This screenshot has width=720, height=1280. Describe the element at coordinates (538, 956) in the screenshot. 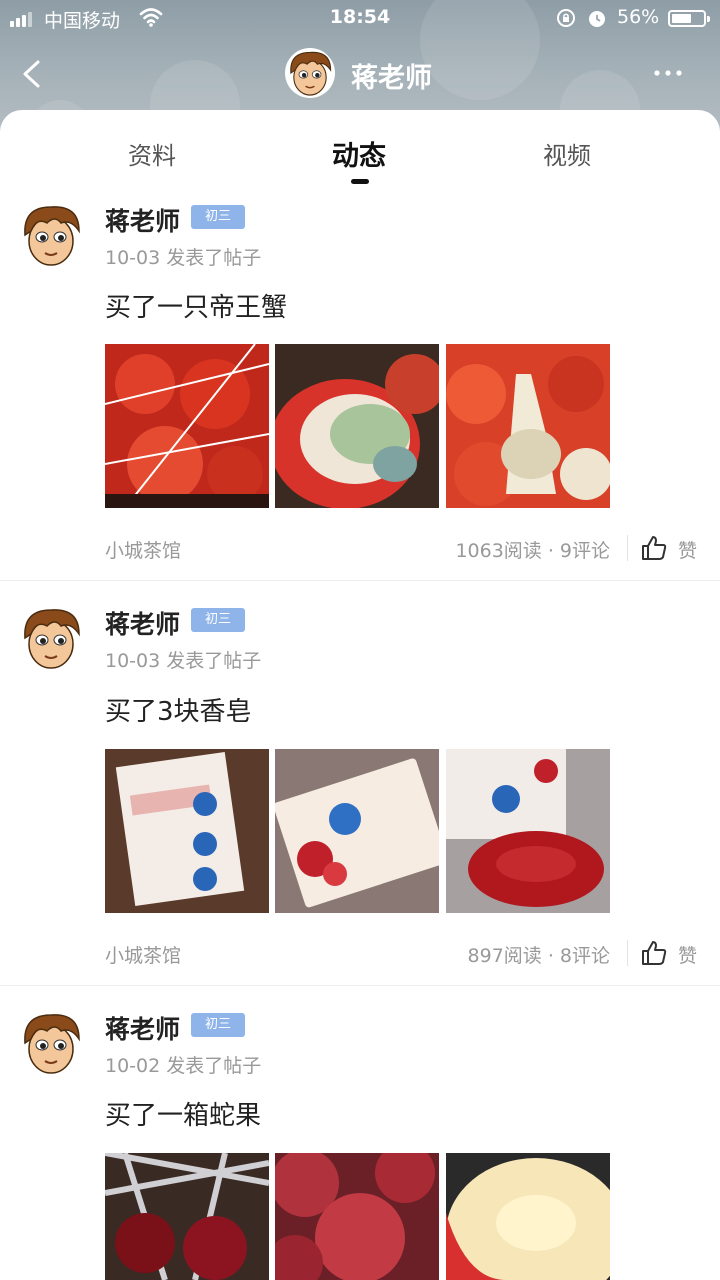

I see `post-stats: 897阅读 · 8评论` at that location.